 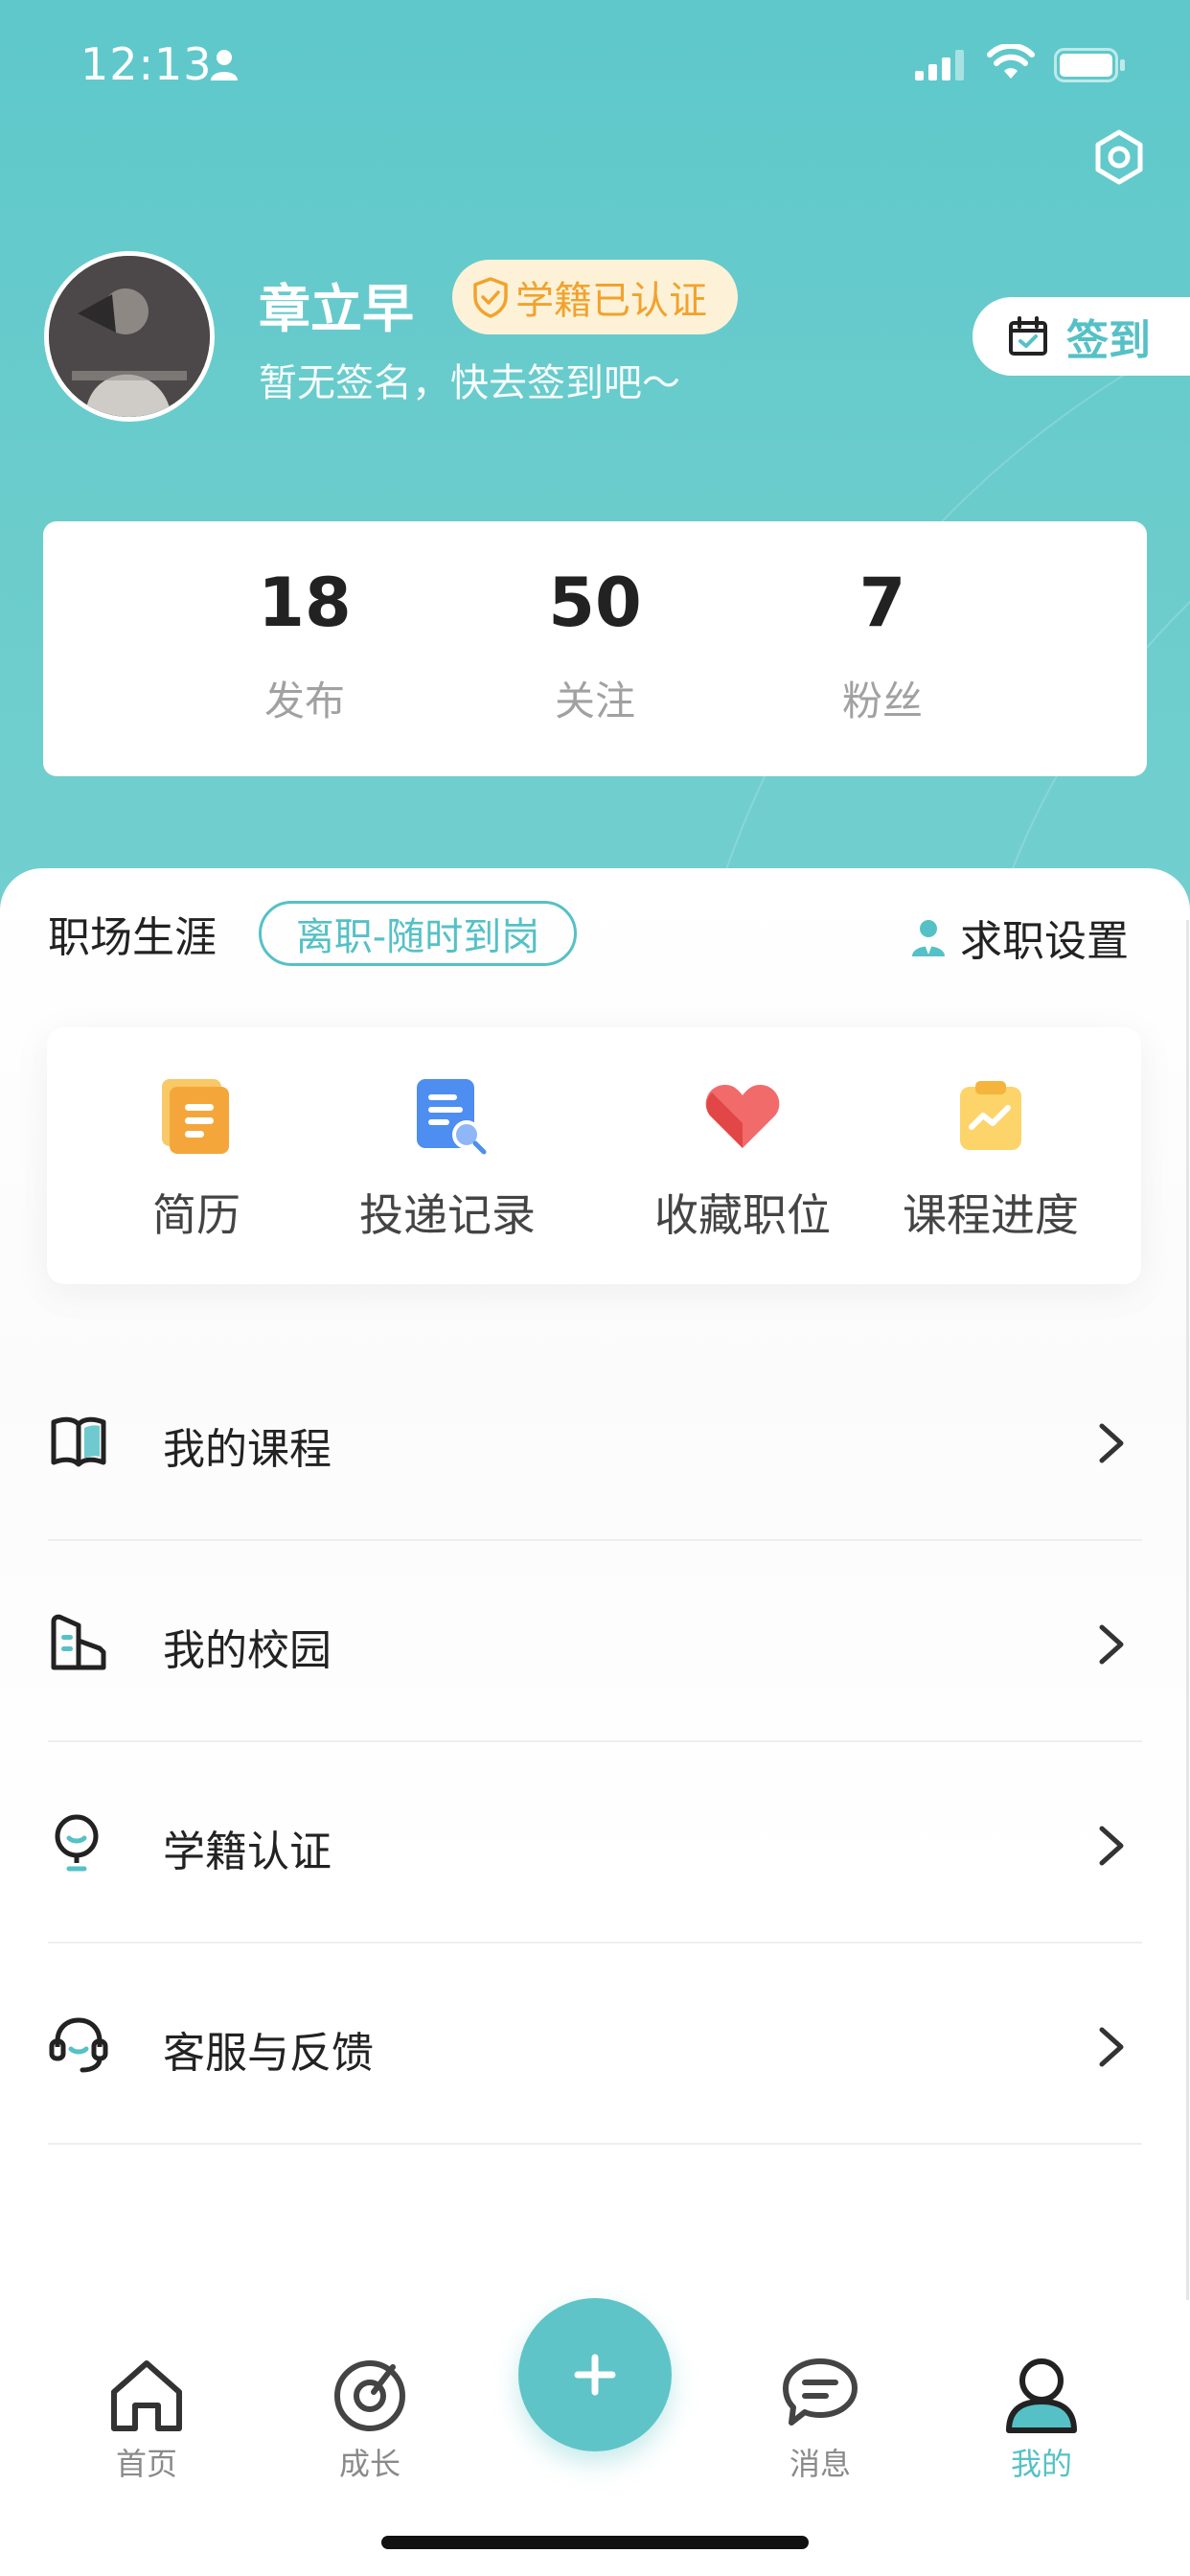 I want to click on person-icon, so click(x=225, y=65).